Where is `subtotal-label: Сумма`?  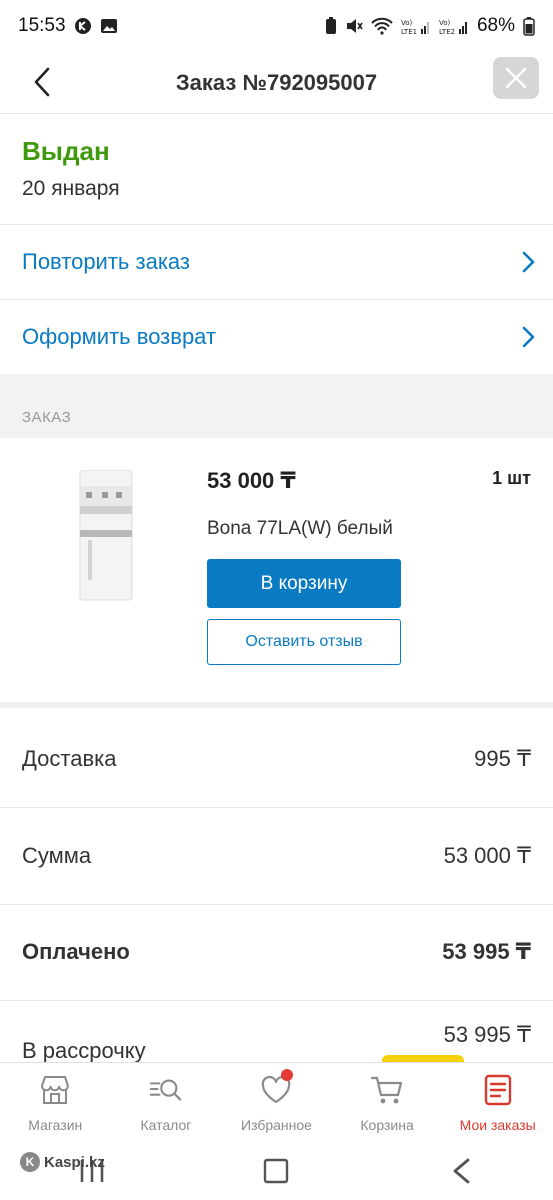
subtotal-label: Сумма is located at coordinates (57, 855).